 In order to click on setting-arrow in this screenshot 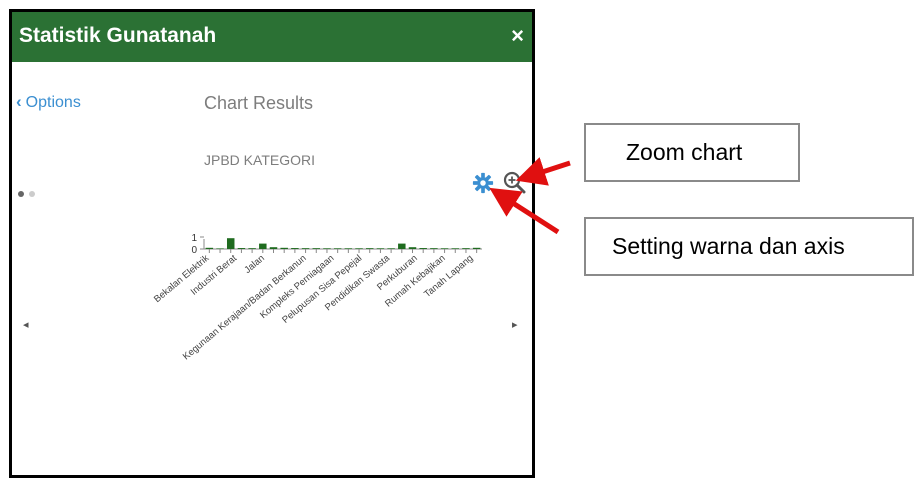, I will do `click(524, 211)`.